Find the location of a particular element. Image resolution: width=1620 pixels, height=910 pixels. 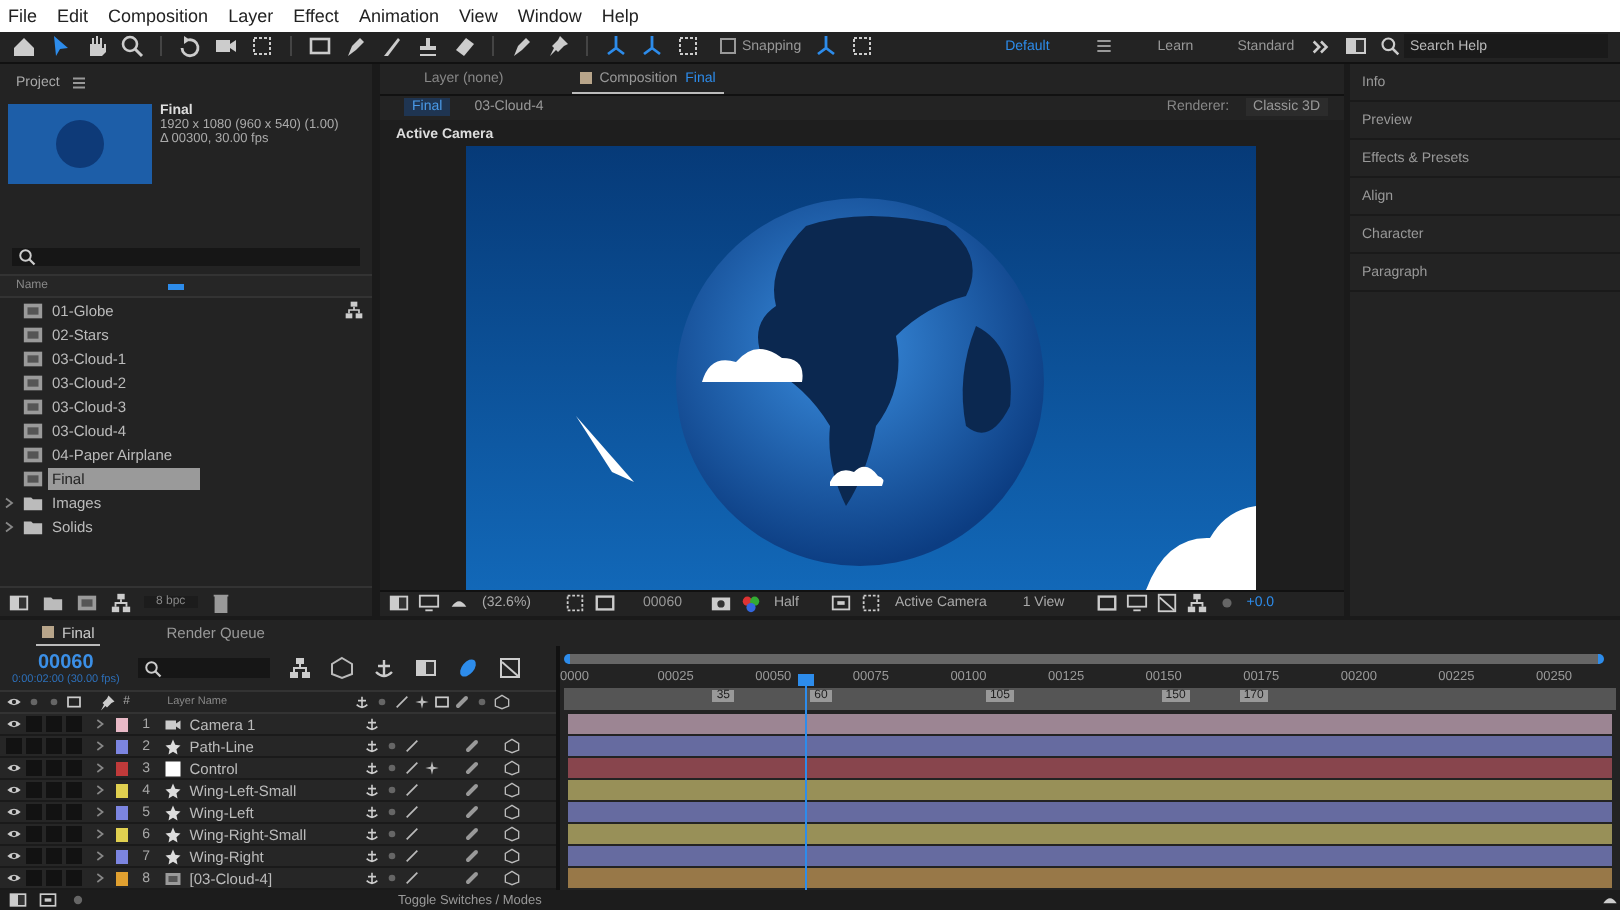

draft-3d-icon is located at coordinates (341, 668).